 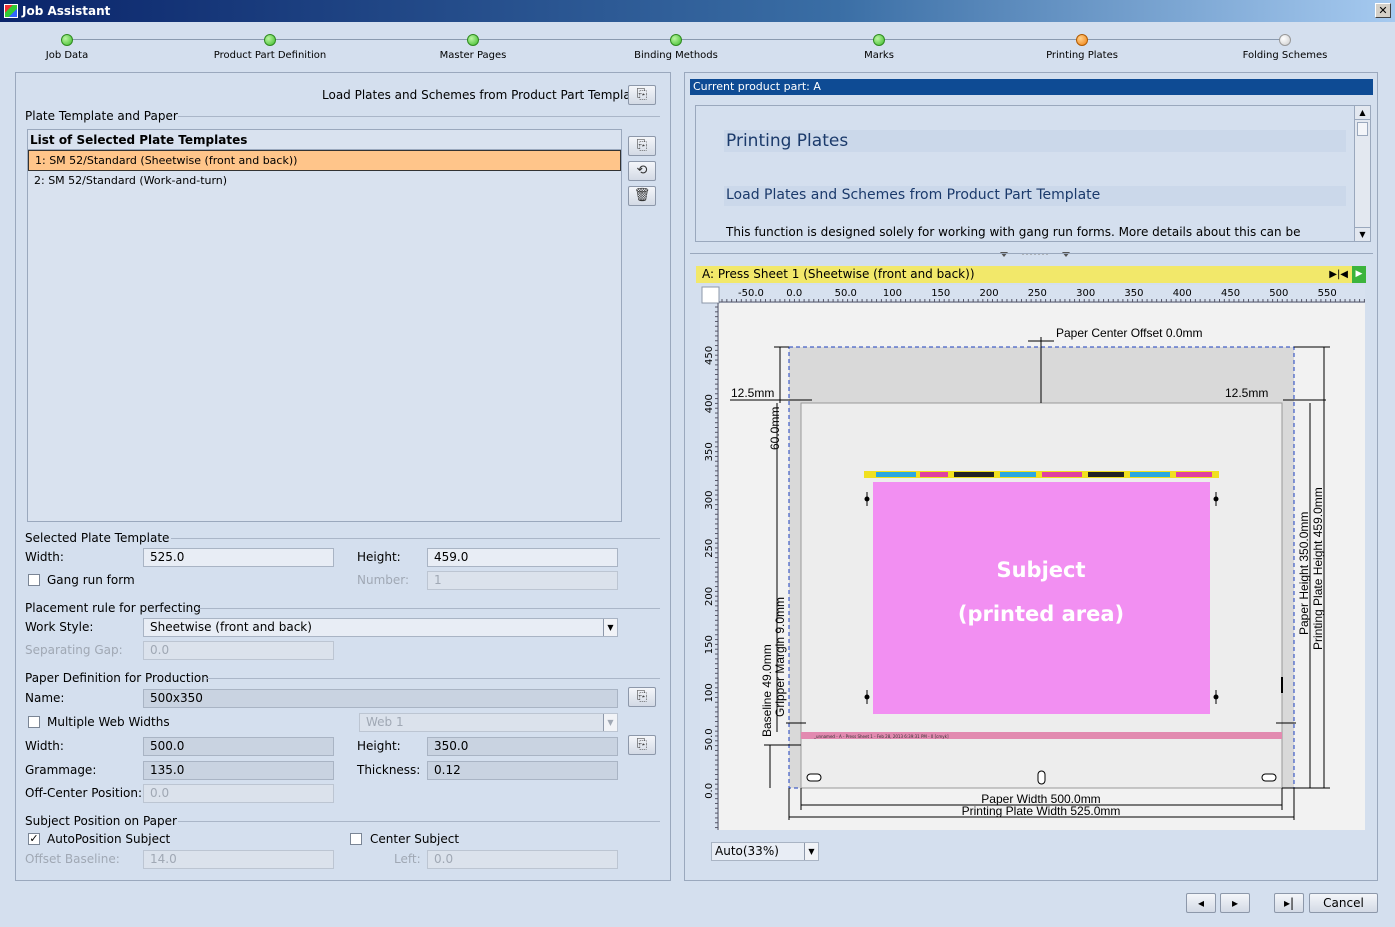 What do you see at coordinates (642, 95) in the screenshot?
I see `load-template-button: ⎘` at bounding box center [642, 95].